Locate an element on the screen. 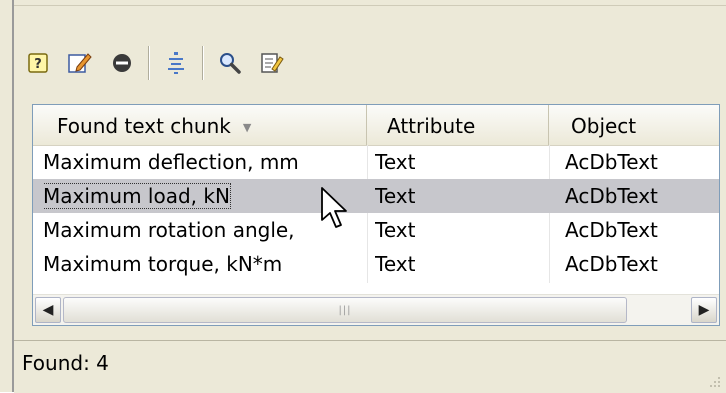  resize-grip-icon is located at coordinates (714, 381).